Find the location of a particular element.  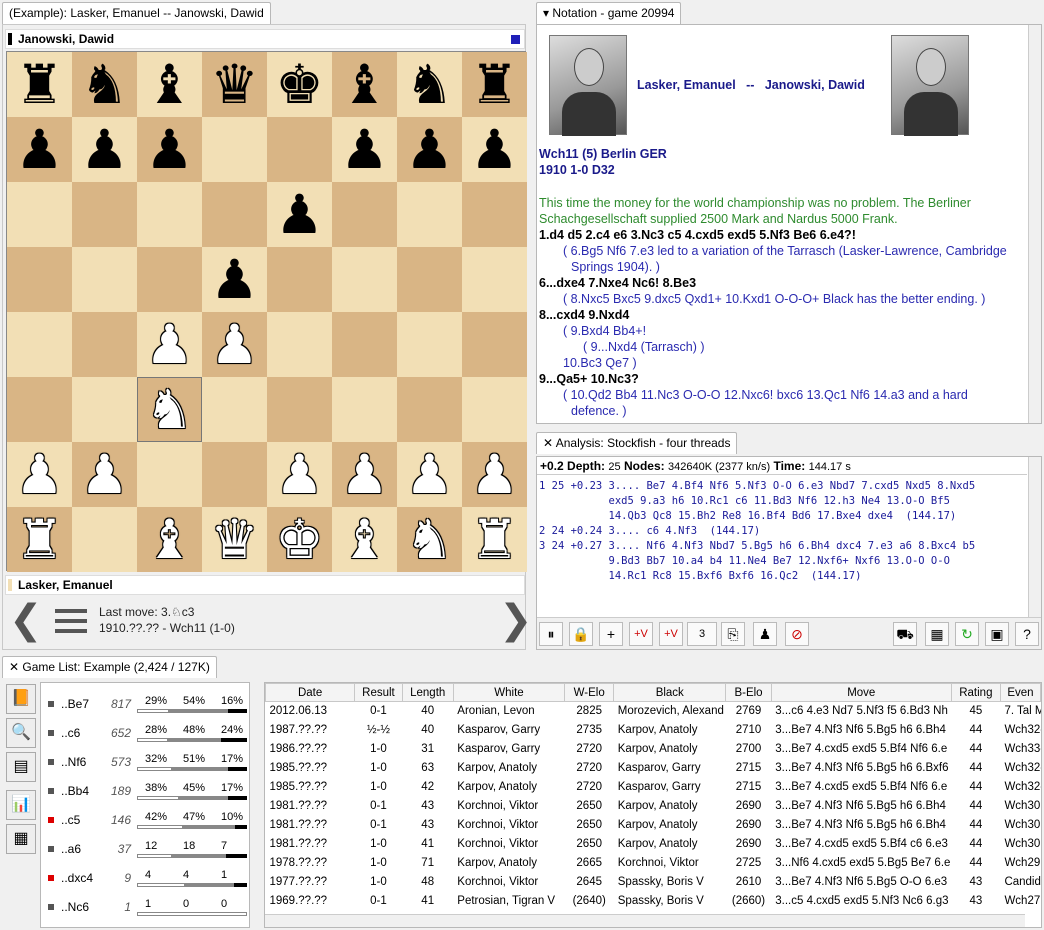

square-e4 is located at coordinates (299, 344).